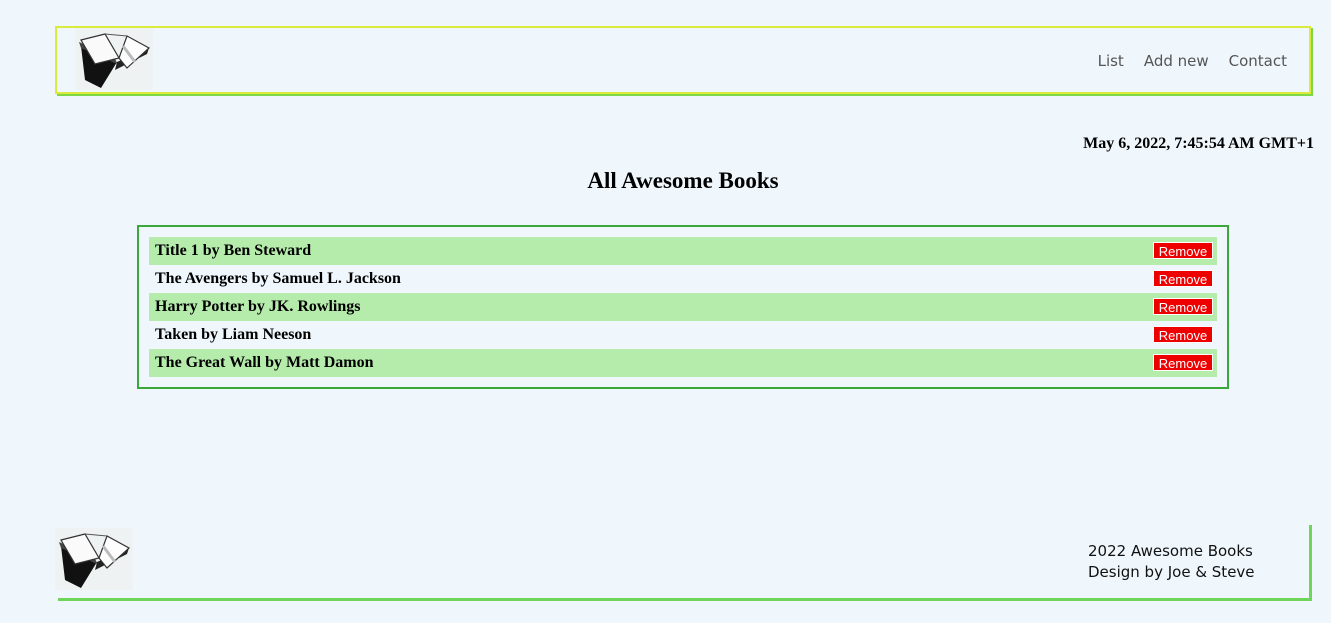 Image resolution: width=1331 pixels, height=623 pixels. I want to click on footer-text: 2022 Awesome Books Design by Joe & Steve, so click(1171, 562).